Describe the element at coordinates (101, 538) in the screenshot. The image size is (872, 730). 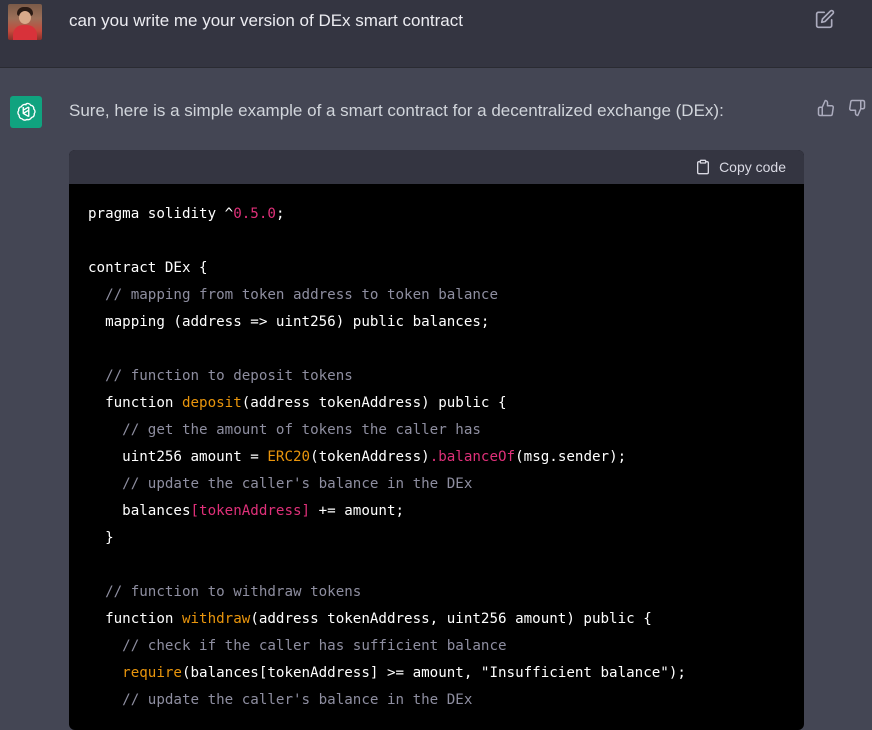
I see `code-token: }` at that location.